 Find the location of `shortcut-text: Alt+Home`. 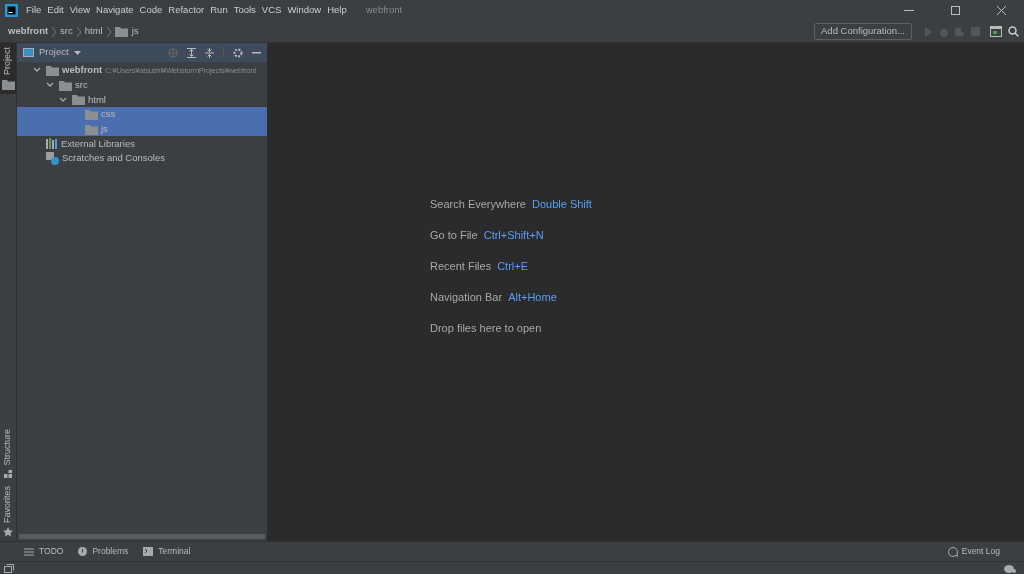

shortcut-text: Alt+Home is located at coordinates (532, 297).